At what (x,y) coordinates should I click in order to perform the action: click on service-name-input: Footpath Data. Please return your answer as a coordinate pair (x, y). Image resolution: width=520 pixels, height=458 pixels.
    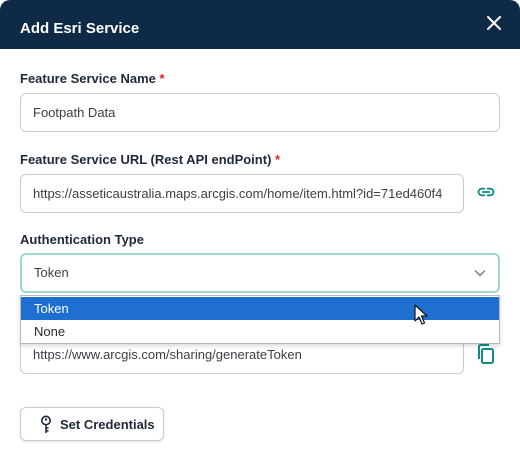
    Looking at the image, I should click on (260, 112).